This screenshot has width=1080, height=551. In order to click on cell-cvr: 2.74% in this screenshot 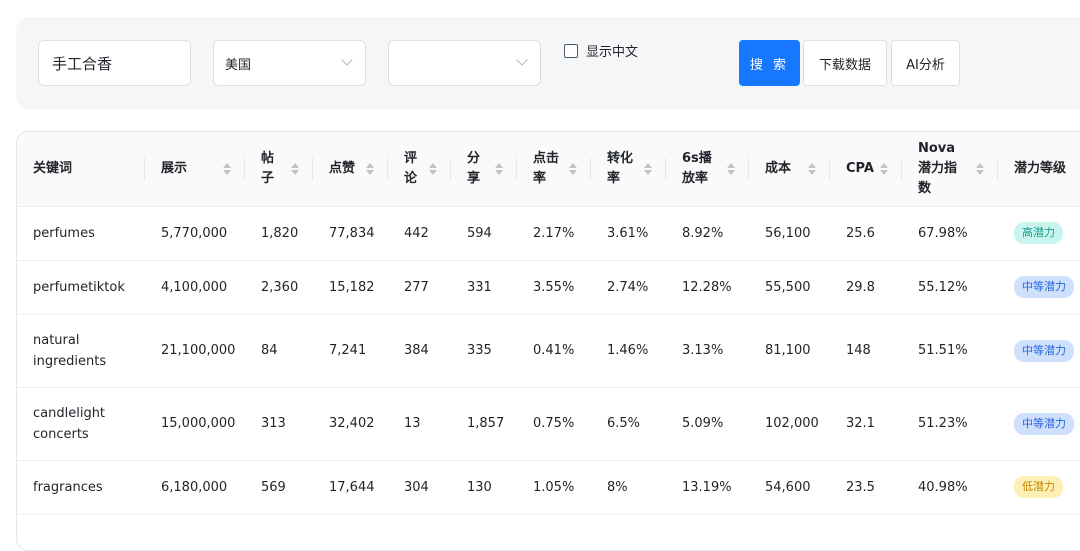, I will do `click(628, 286)`.